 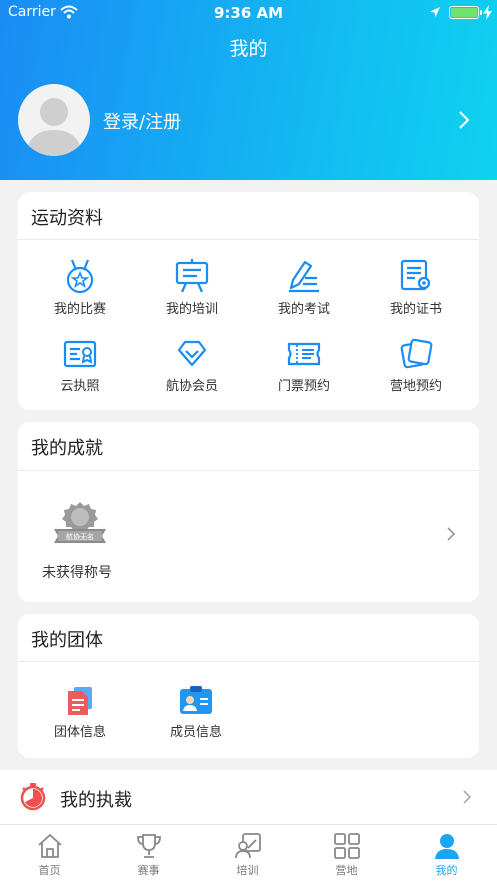 I want to click on tab-training: 培训, so click(x=247, y=854).